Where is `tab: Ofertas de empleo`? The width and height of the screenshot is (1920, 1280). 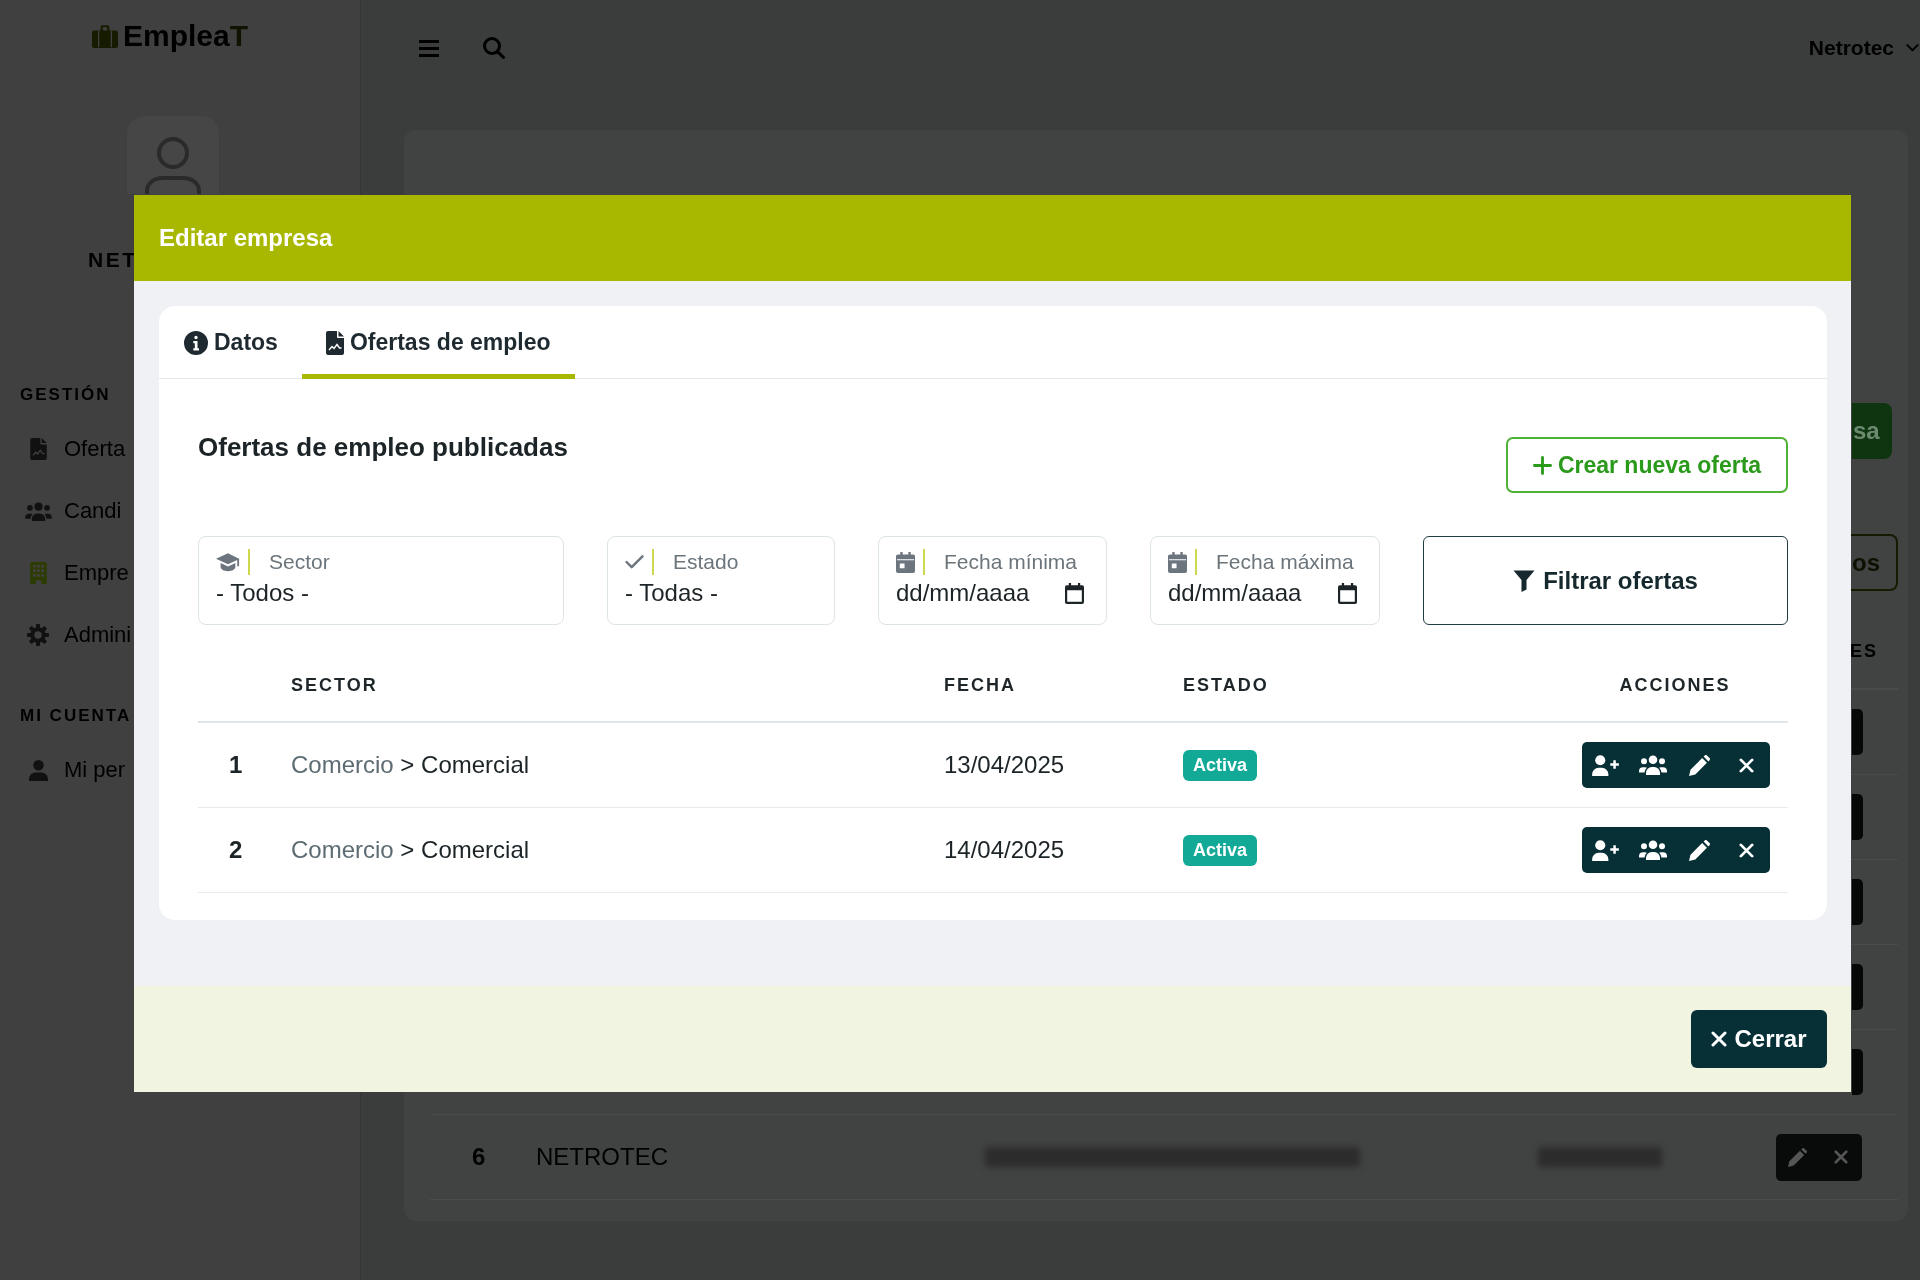
tab: Ofertas de empleo is located at coordinates (438, 342).